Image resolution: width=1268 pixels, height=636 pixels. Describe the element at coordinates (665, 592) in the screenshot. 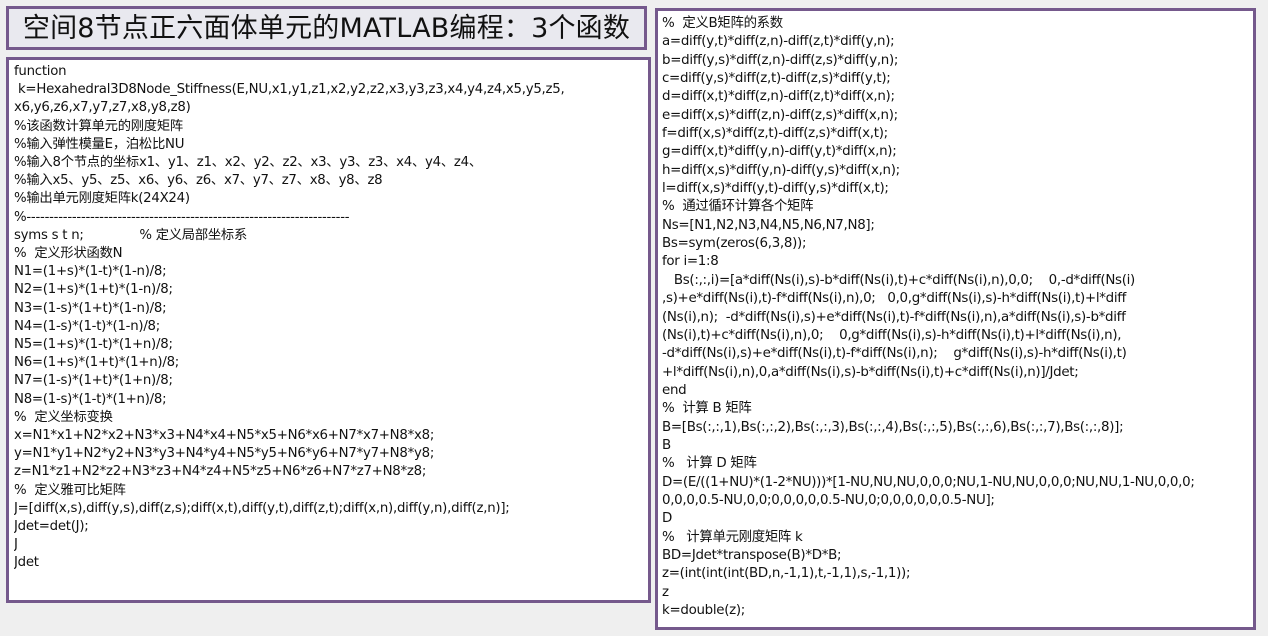

I see `code-line: z` at that location.